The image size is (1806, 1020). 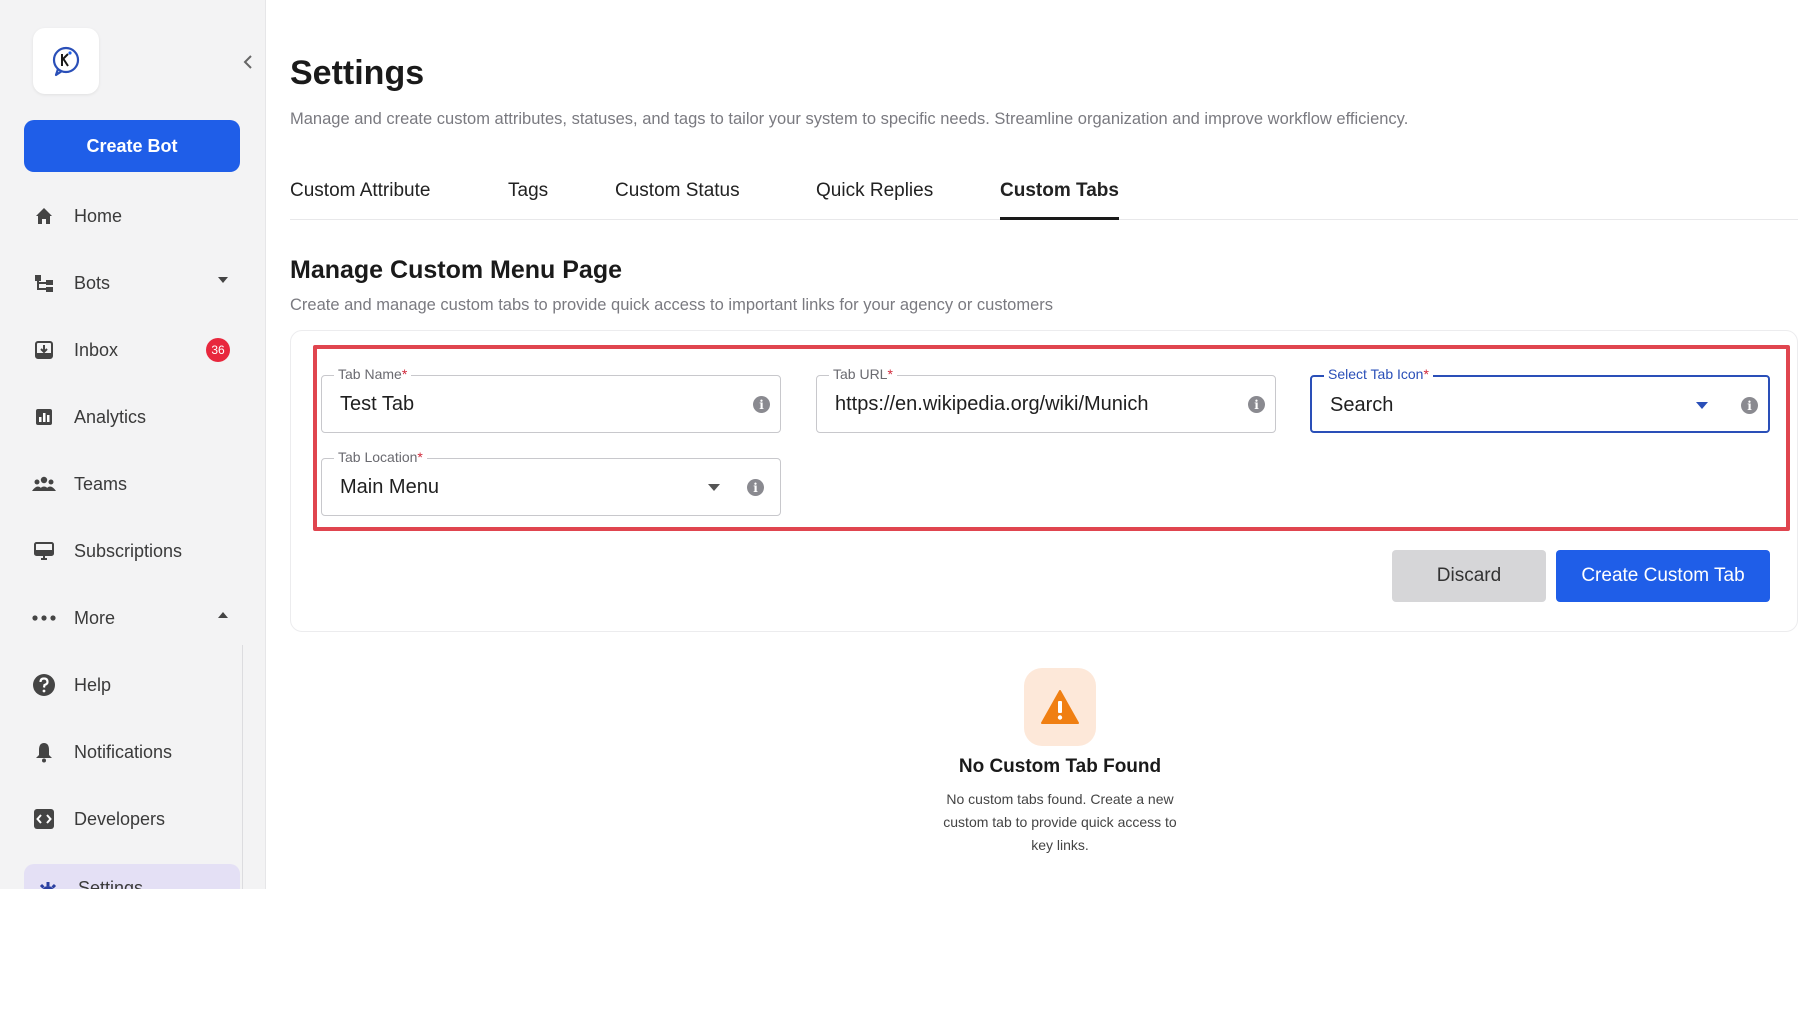 I want to click on help-icon, so click(x=44, y=685).